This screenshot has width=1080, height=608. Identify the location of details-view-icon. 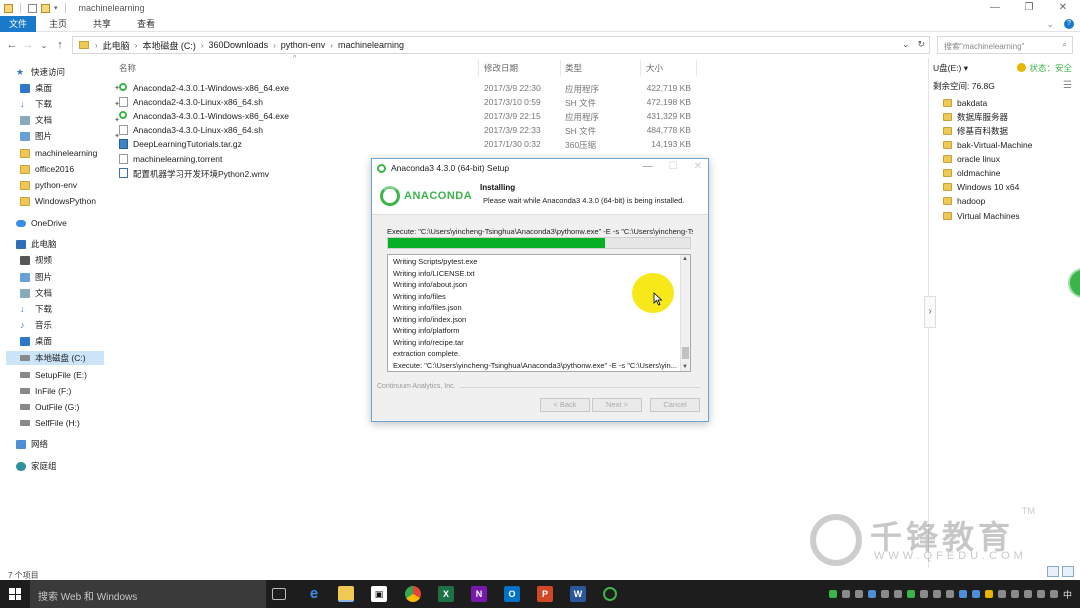
(1053, 571).